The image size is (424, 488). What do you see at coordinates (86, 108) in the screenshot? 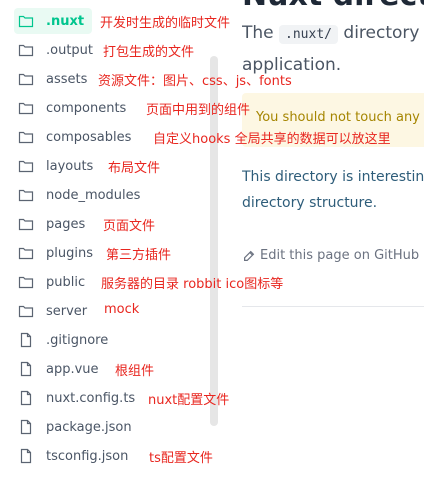
I see `tree-item-label: components` at bounding box center [86, 108].